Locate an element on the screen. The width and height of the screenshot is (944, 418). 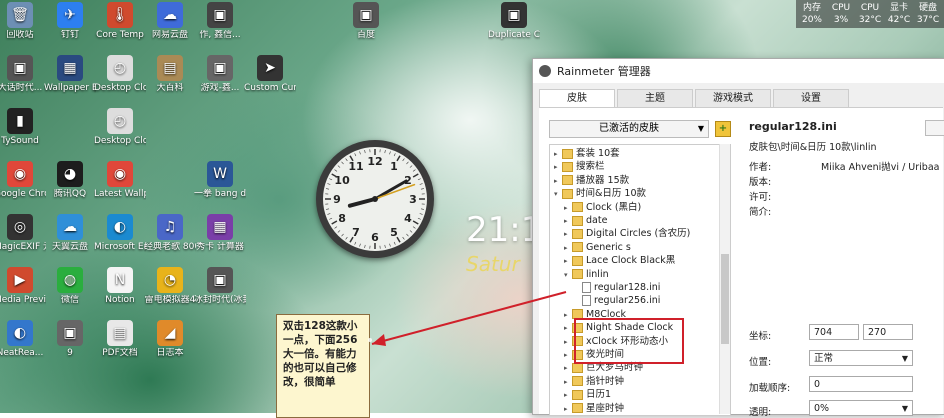
tree-folder-item: ▸Lace Clock Black黑 is located at coordinates (619, 260).